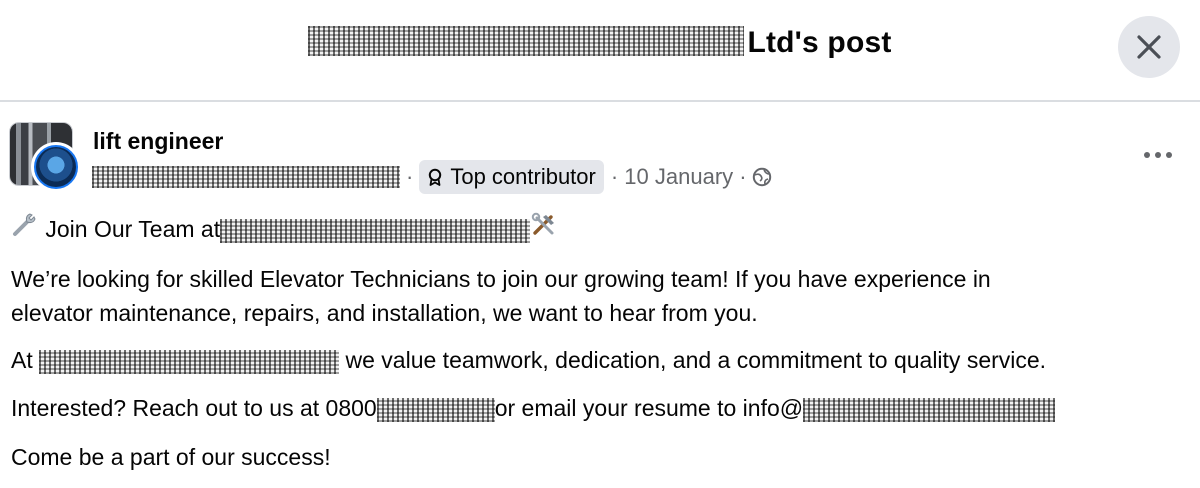 The width and height of the screenshot is (1200, 488). What do you see at coordinates (649, 408) in the screenshot?
I see `line5-middle: or email your resume to info@` at bounding box center [649, 408].